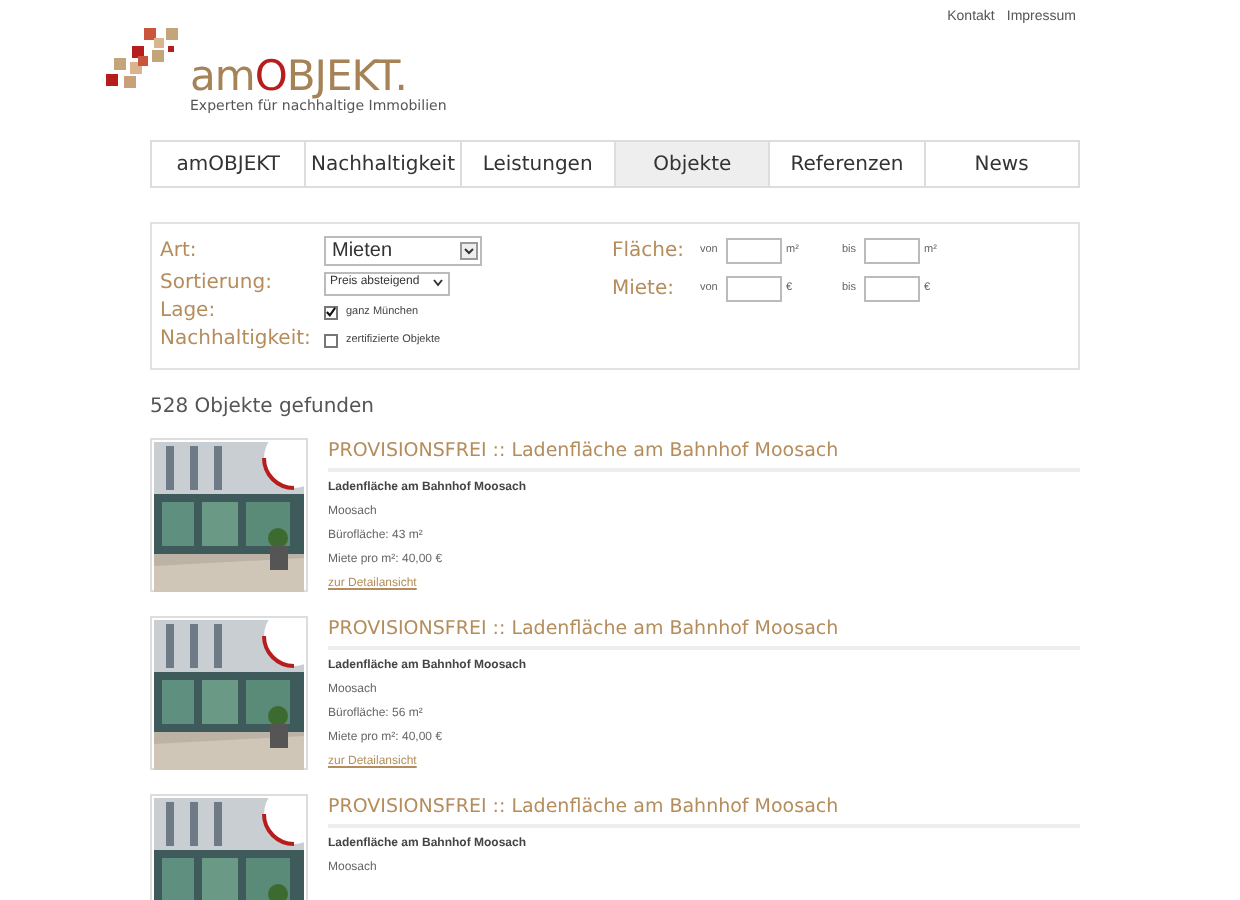 This screenshot has height=900, width=1240. What do you see at coordinates (263, 408) in the screenshot?
I see `result-count: 528 Objekte gefunden` at bounding box center [263, 408].